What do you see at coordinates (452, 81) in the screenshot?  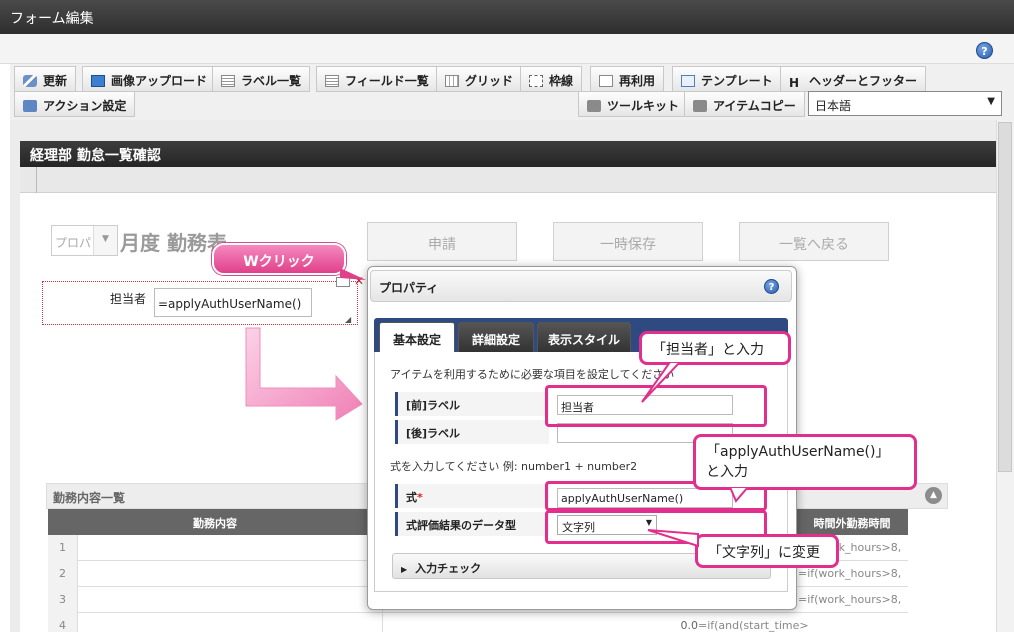 I see `grid-icon` at bounding box center [452, 81].